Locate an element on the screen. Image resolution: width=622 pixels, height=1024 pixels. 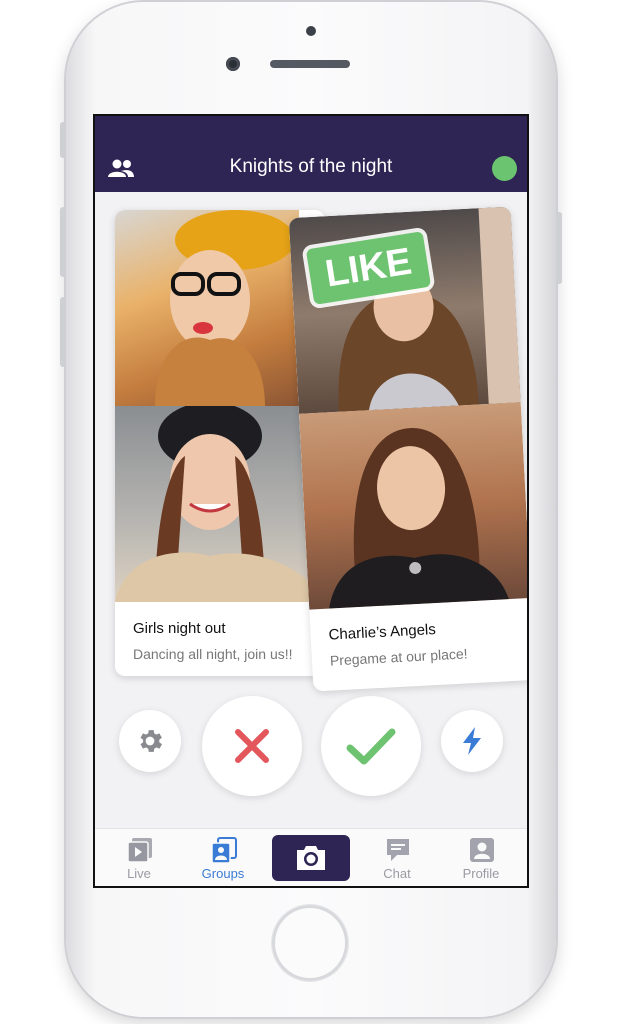
settings-button is located at coordinates (150, 741).